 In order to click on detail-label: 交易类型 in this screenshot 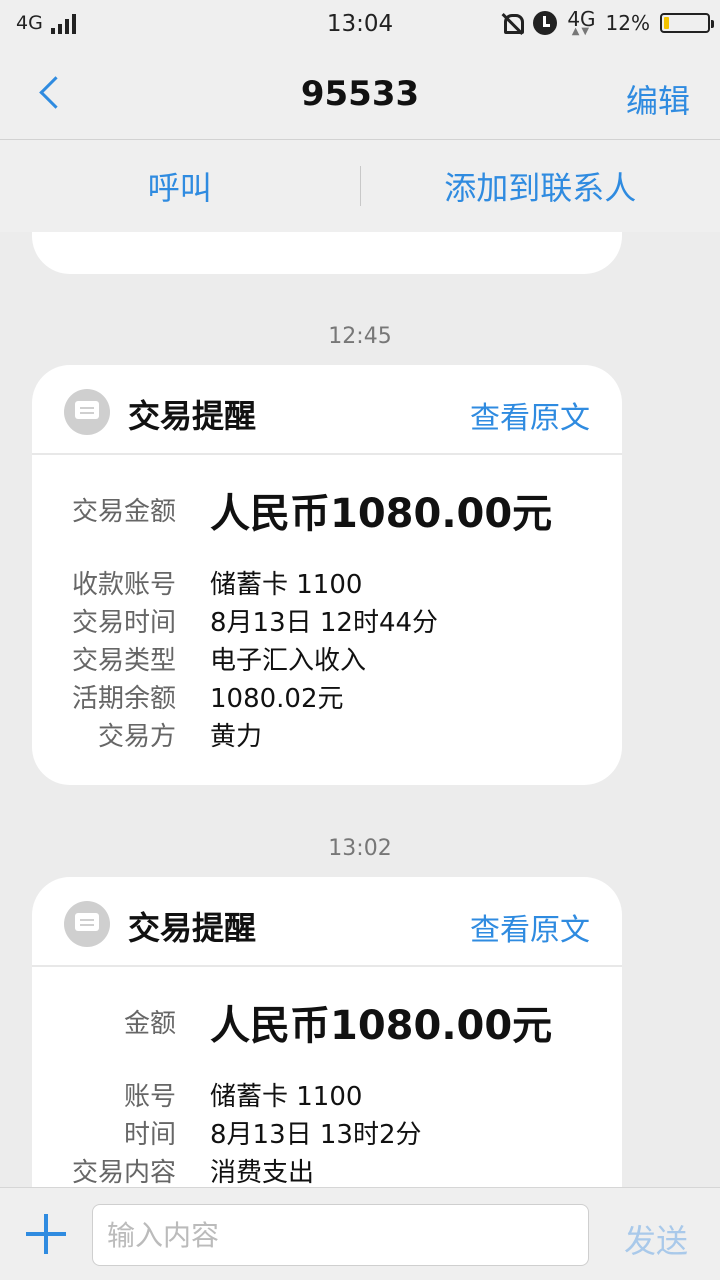, I will do `click(123, 661)`.